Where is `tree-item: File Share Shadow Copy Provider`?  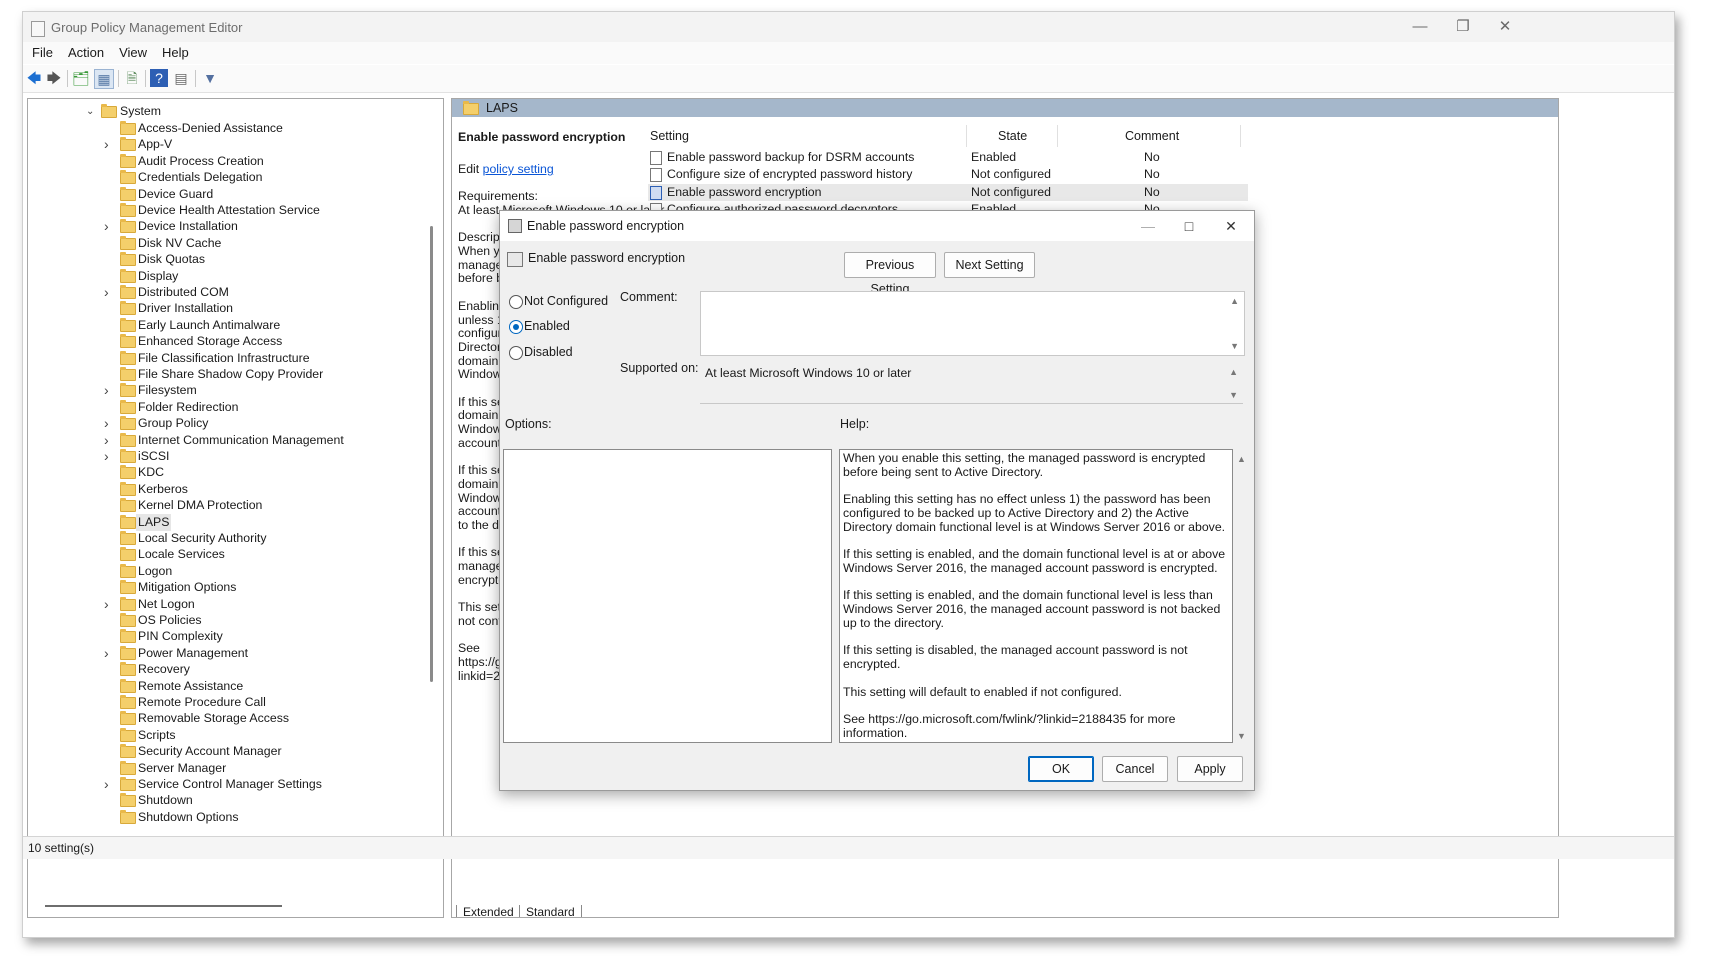
tree-item: File Share Shadow Copy Provider is located at coordinates (264, 374).